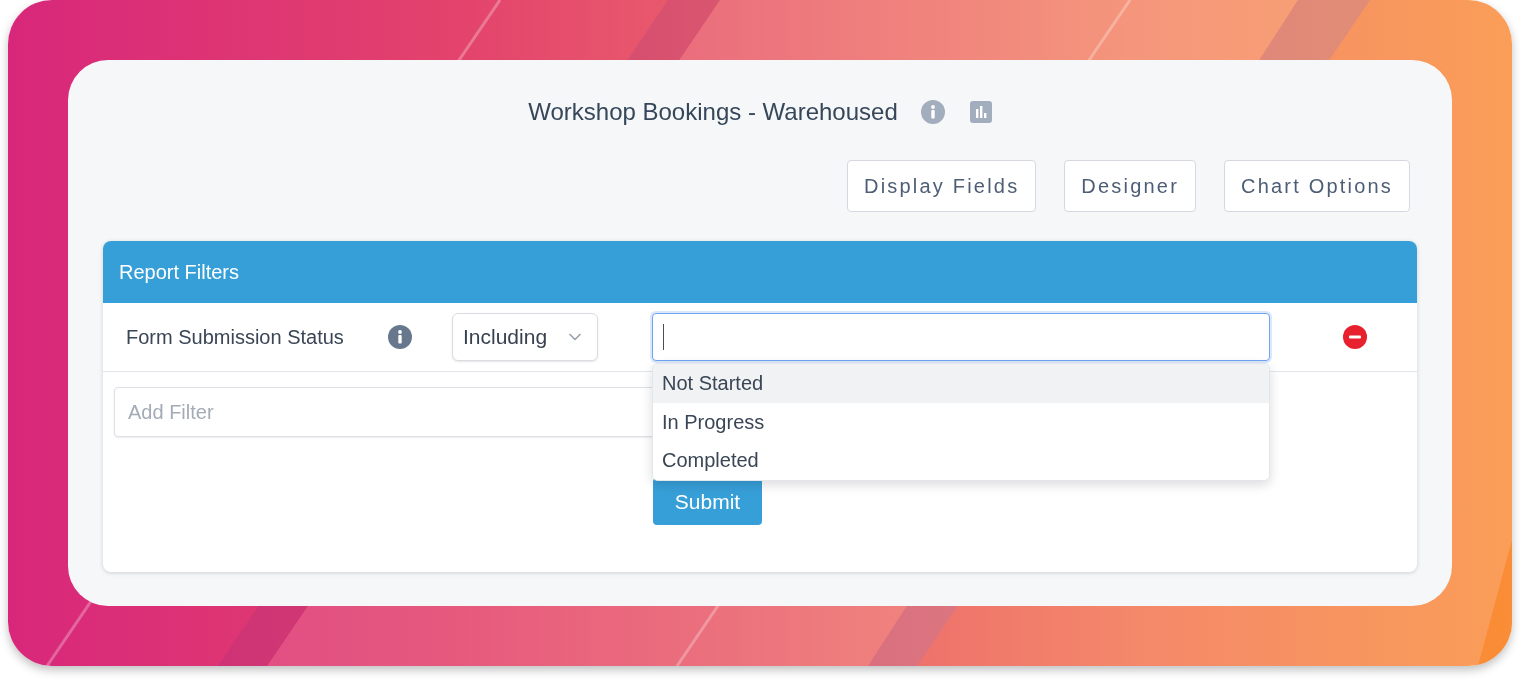 This screenshot has width=1520, height=682. Describe the element at coordinates (961, 460) in the screenshot. I see `dropdown-option: Completed` at that location.